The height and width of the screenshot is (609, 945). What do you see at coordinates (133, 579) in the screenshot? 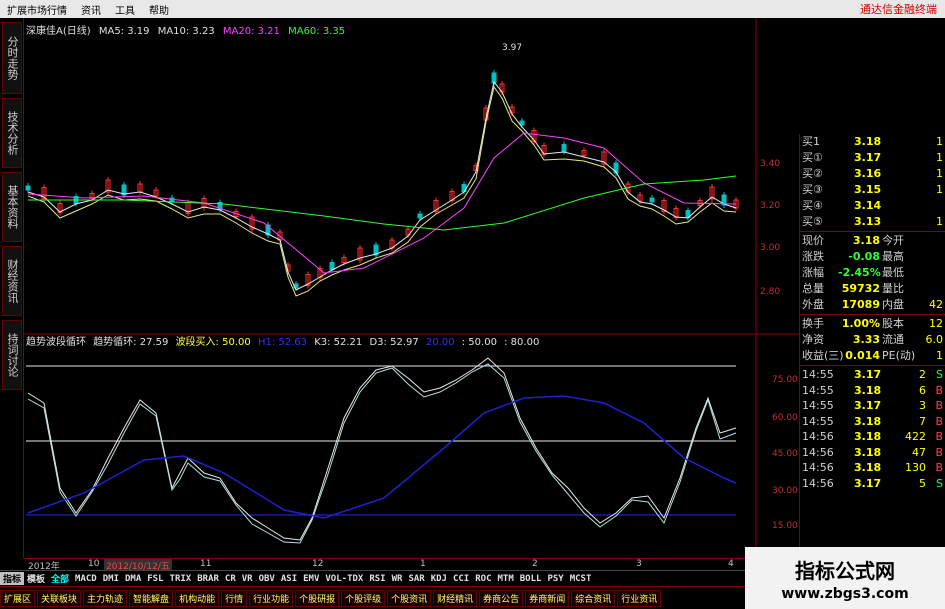
I see `indicator-tab: DMA` at bounding box center [133, 579].